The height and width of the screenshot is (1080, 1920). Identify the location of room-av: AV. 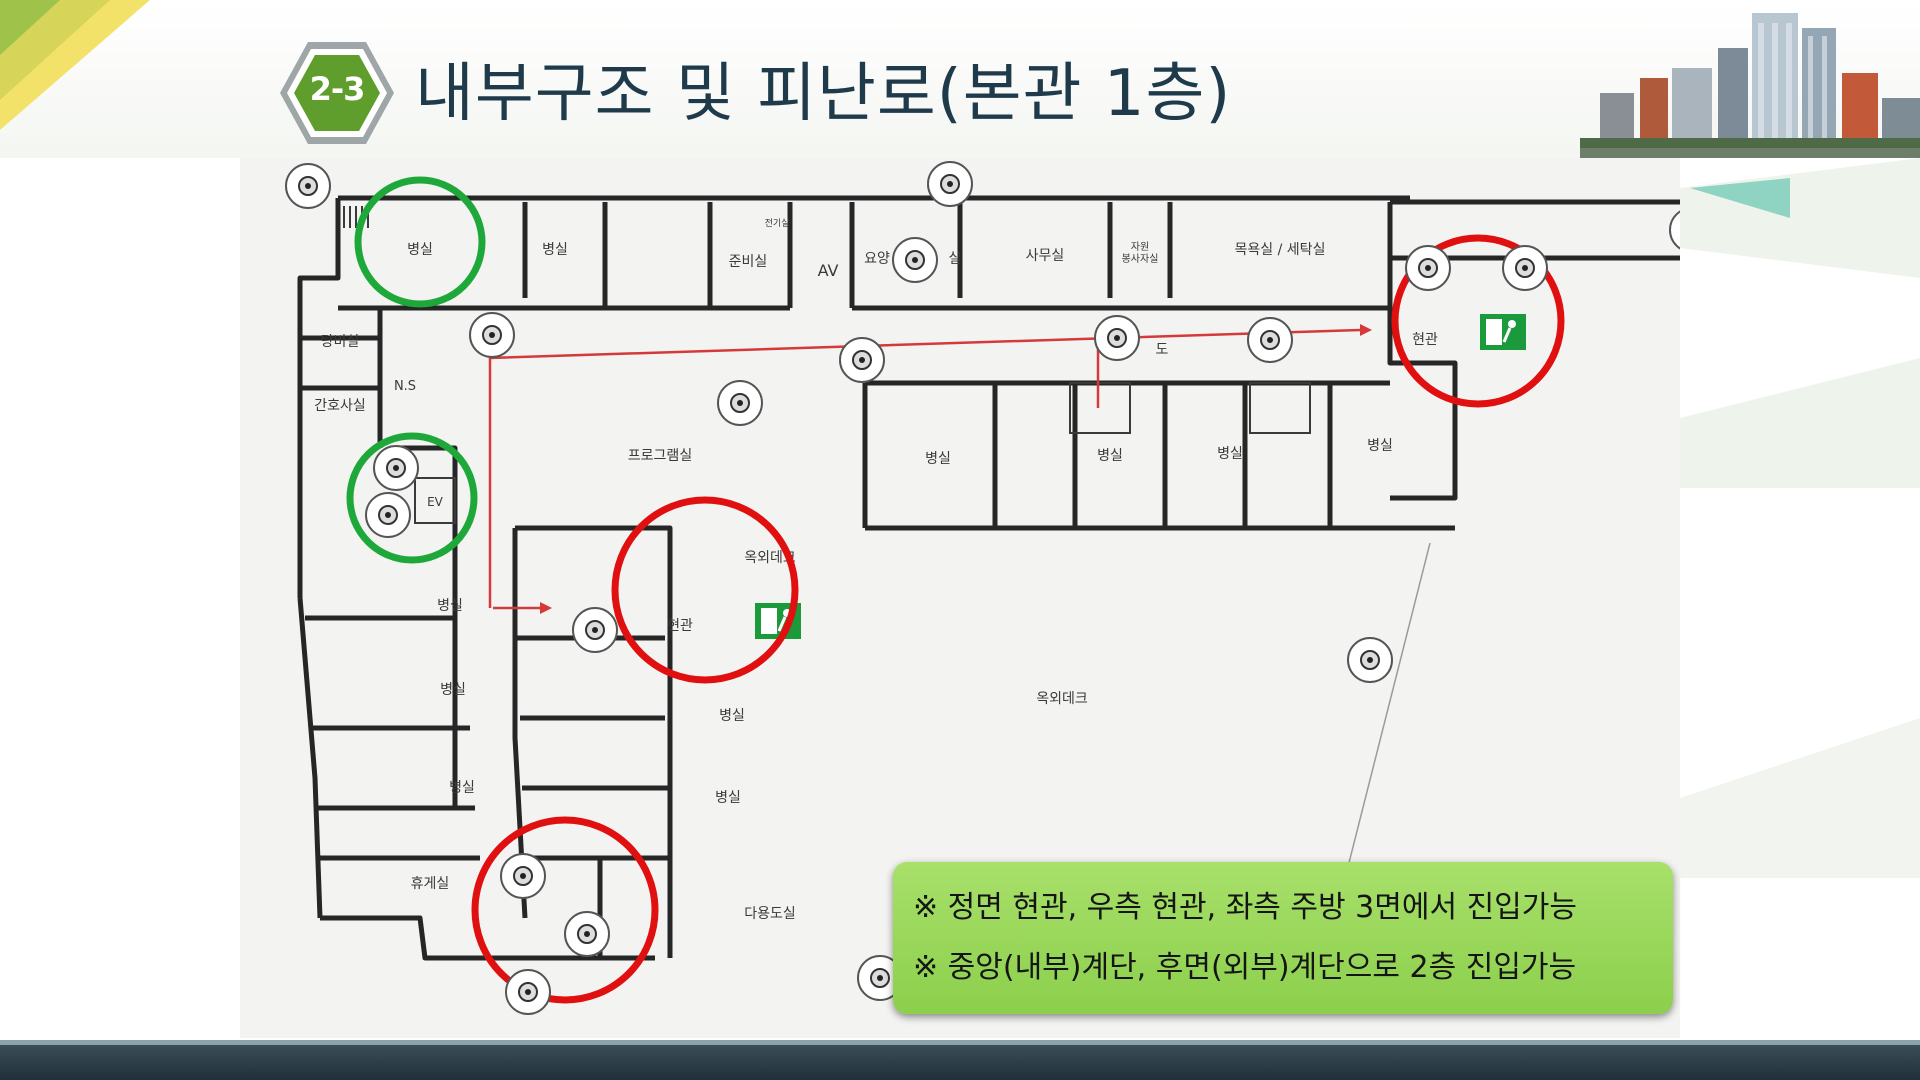
(828, 270).